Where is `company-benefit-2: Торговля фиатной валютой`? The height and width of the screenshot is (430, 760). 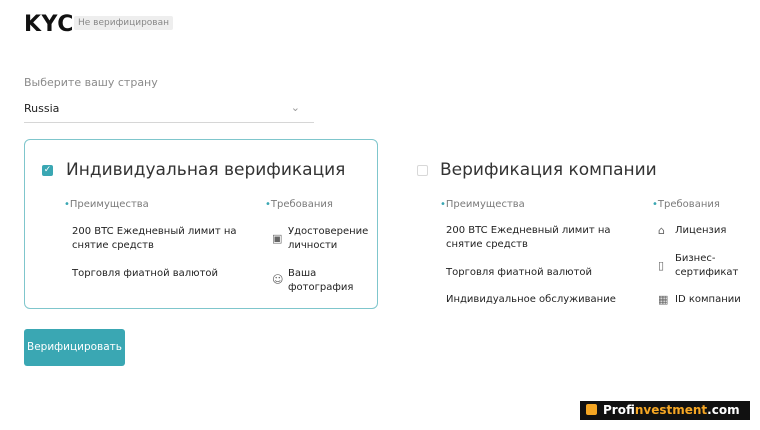
company-benefit-2: Торговля фиатной валютой is located at coordinates (519, 272).